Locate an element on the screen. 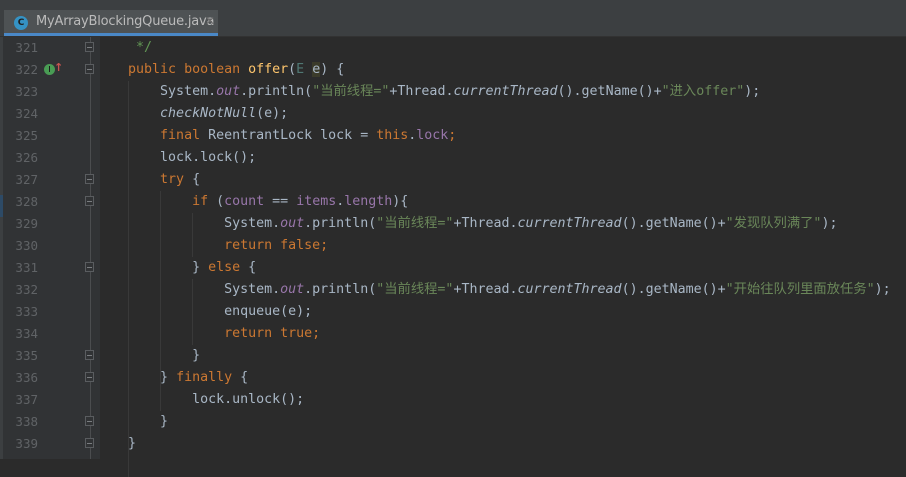 Image resolution: width=906 pixels, height=477 pixels. code-text: lock.lock(); is located at coordinates (176, 158).